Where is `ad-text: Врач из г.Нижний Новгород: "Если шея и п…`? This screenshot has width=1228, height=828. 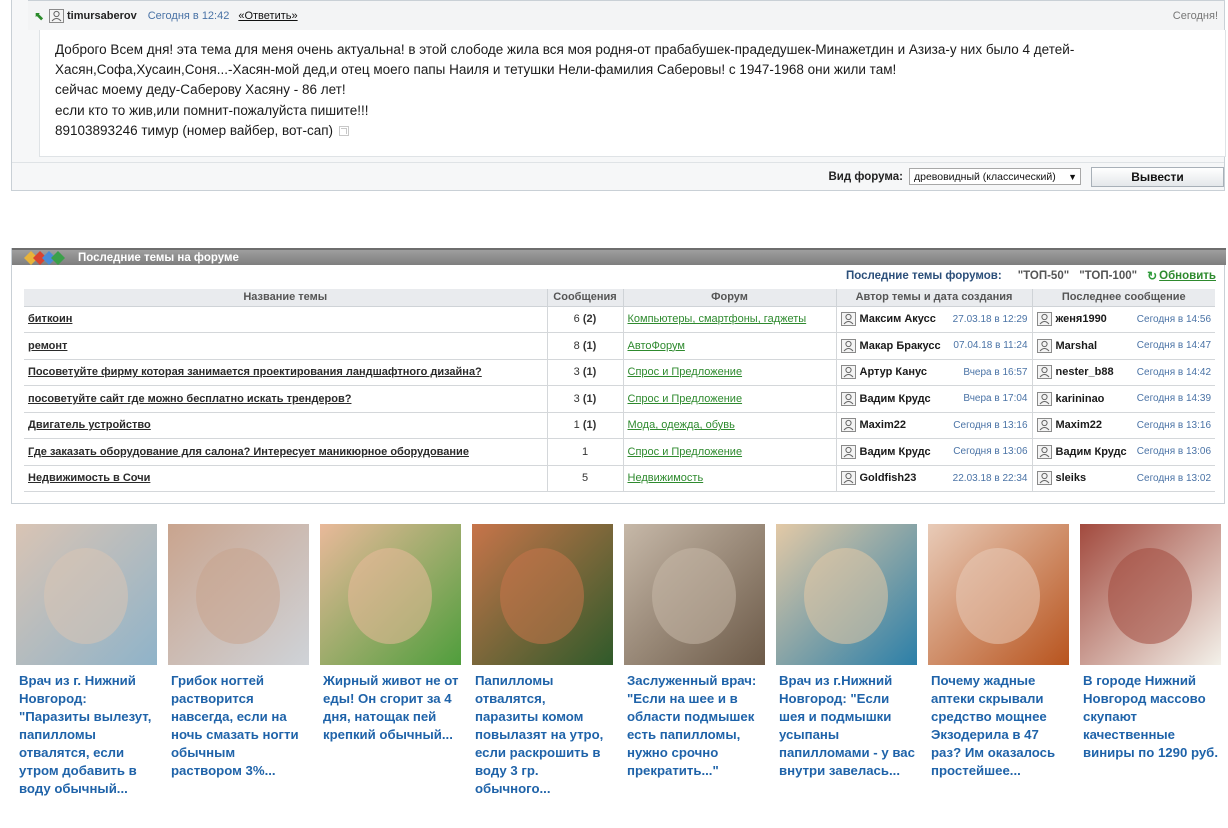
ad-text: Врач из г.Нижний Новгород: "Если шея и п… is located at coordinates (846, 726).